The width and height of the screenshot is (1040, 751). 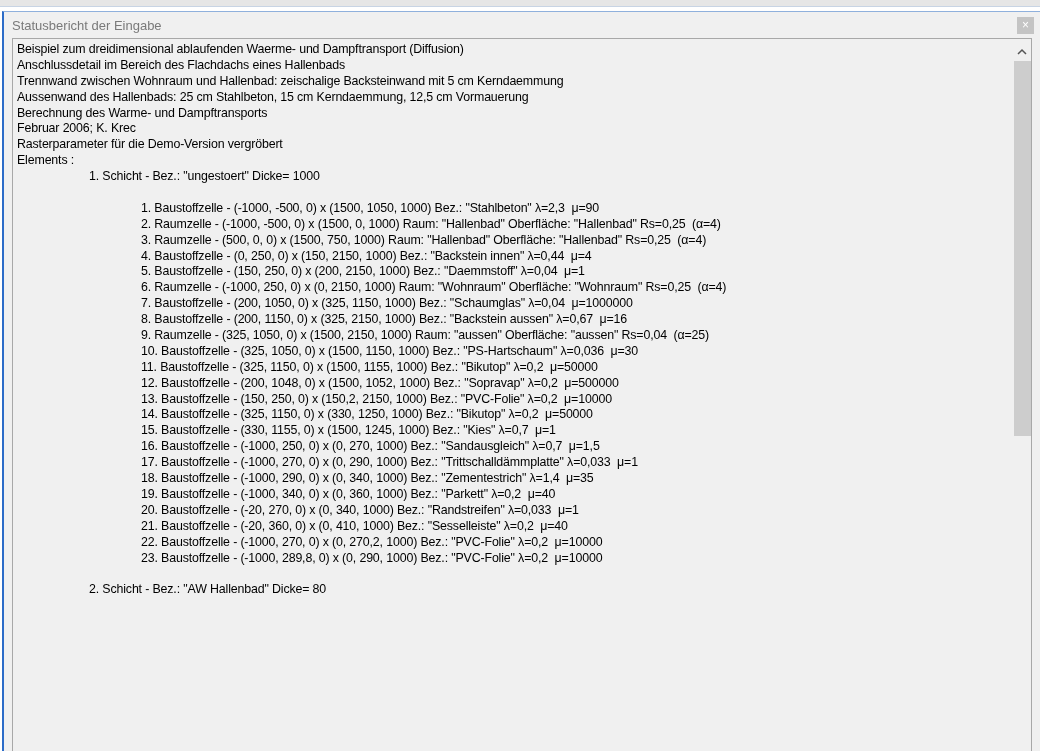 What do you see at coordinates (387, 304) in the screenshot?
I see `cell-line: 7. Baustoffzelle - (200, 1050, 0) x (325, 1150, 1000) Bez.: "Schaumglas" λ=0,04 μ=1000000` at bounding box center [387, 304].